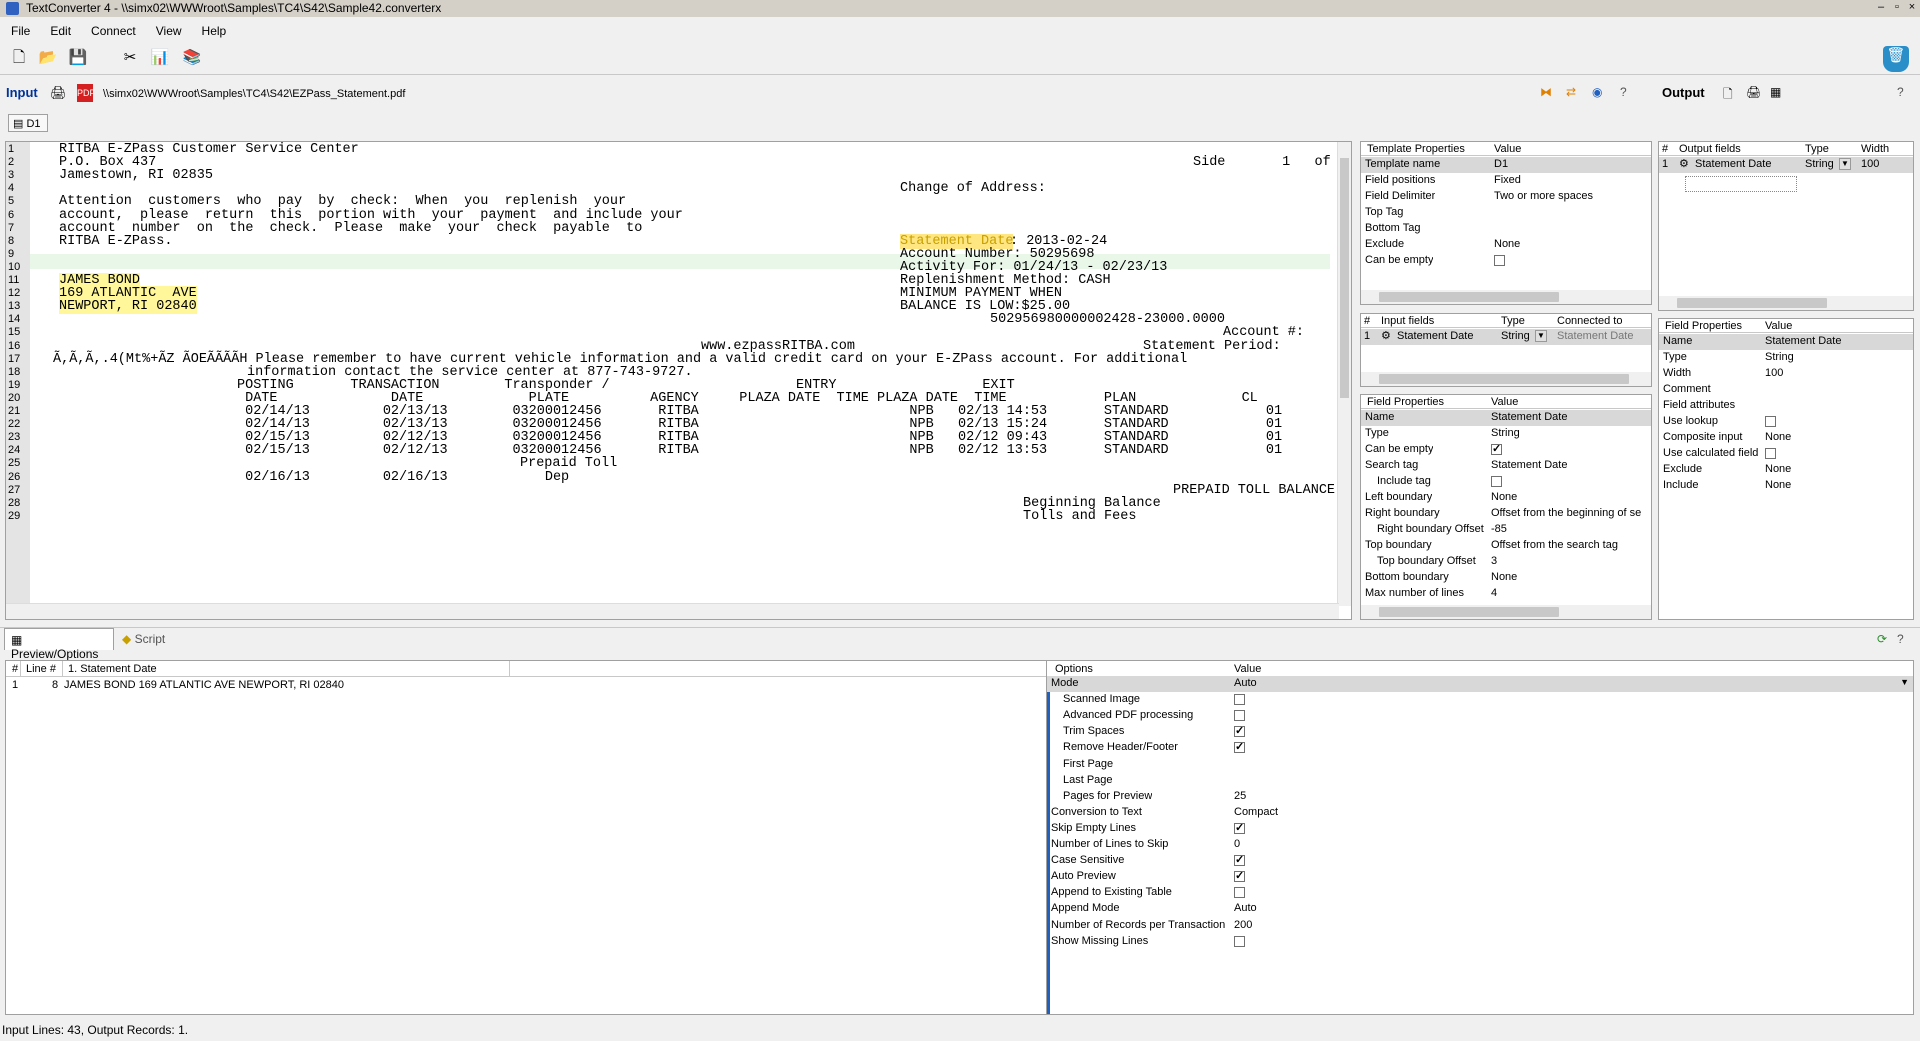 The width and height of the screenshot is (1920, 1041). I want to click on mode-dropdown-icon: ▼, so click(1904, 682).